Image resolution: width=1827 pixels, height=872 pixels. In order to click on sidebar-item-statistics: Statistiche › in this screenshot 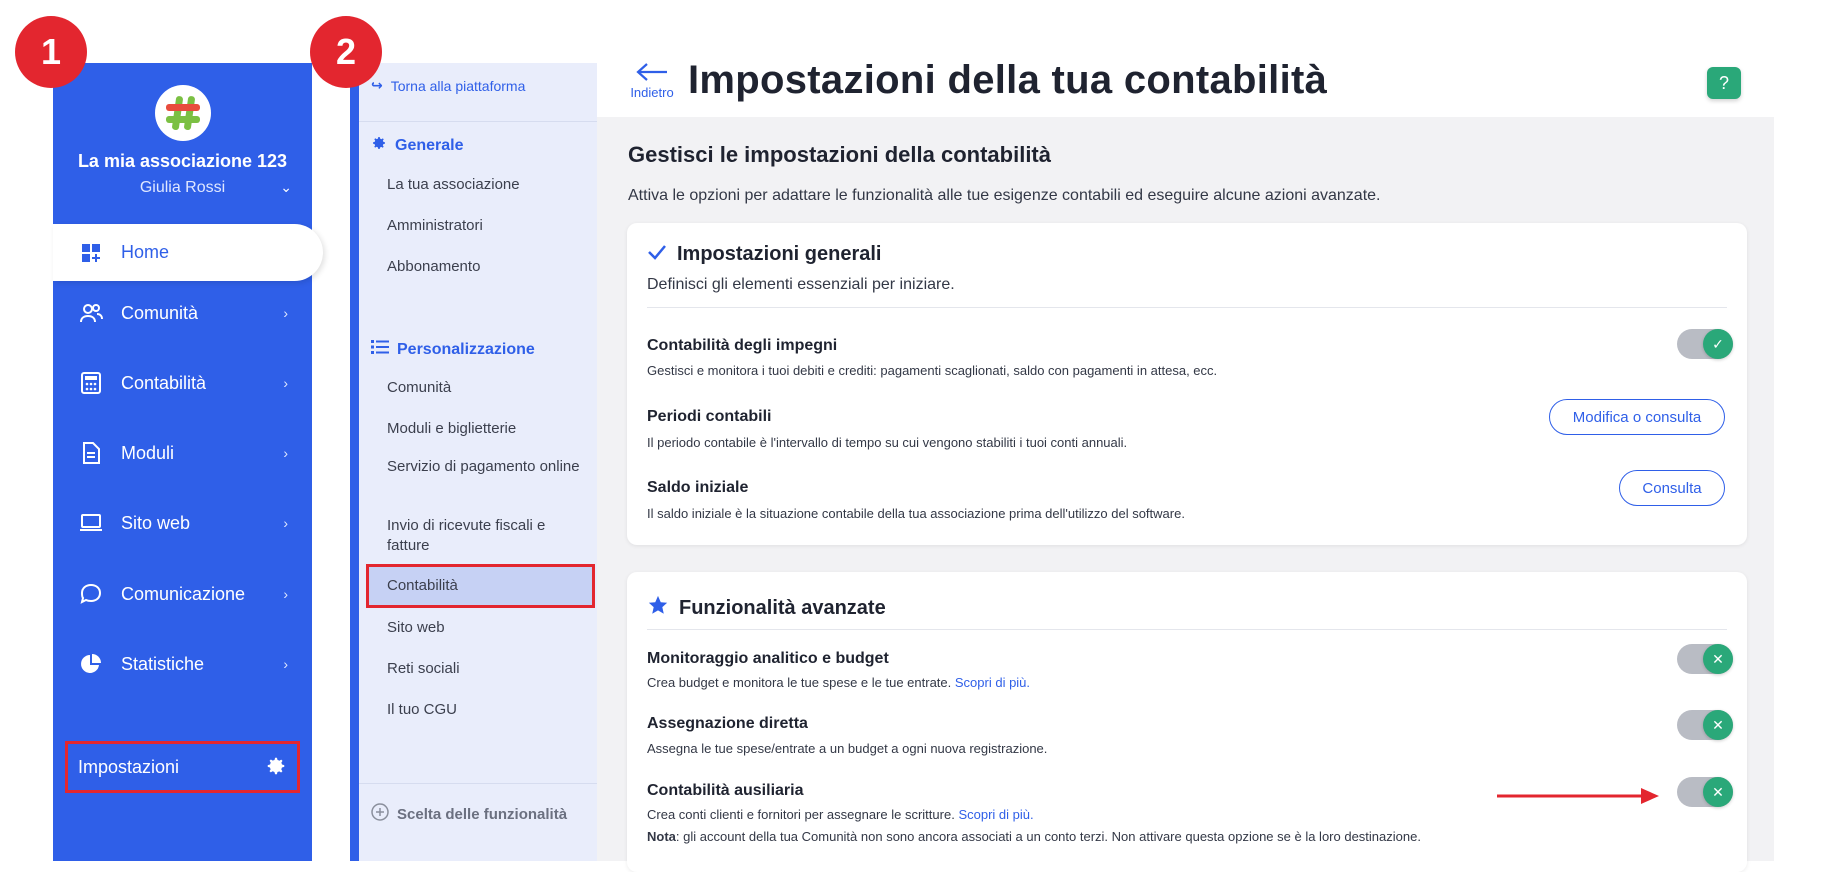, I will do `click(182, 664)`.